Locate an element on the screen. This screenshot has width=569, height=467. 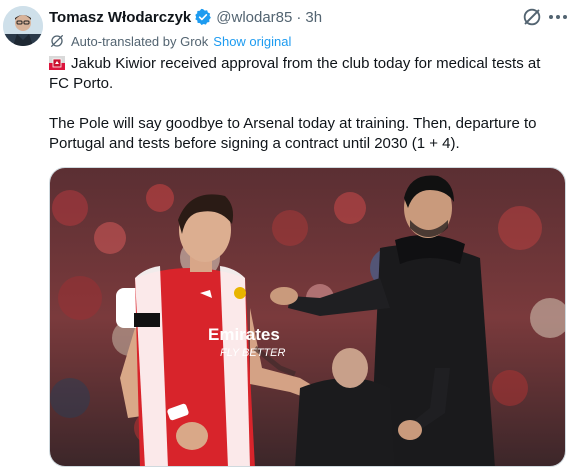
flag-emblem is located at coordinates (57, 63).